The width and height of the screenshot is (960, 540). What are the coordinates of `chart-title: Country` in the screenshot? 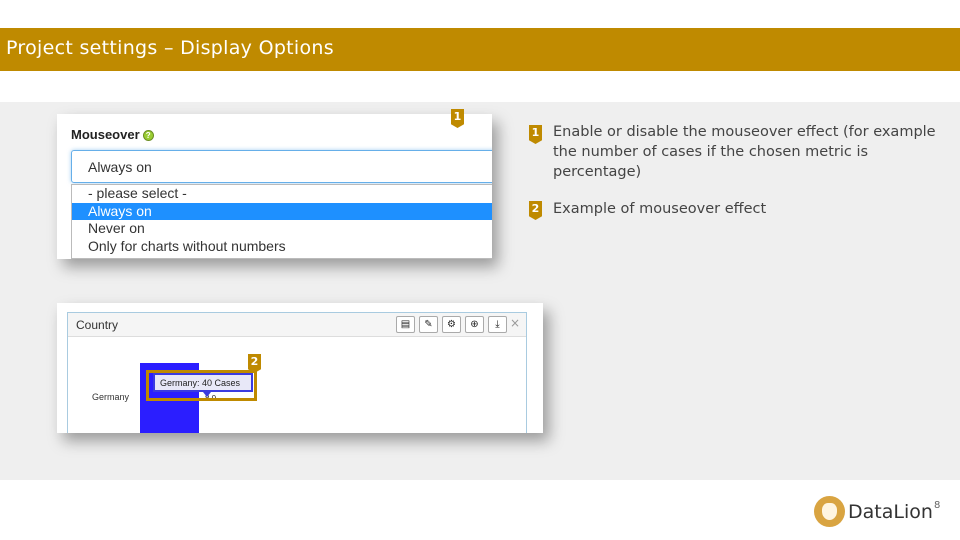 It's located at (97, 325).